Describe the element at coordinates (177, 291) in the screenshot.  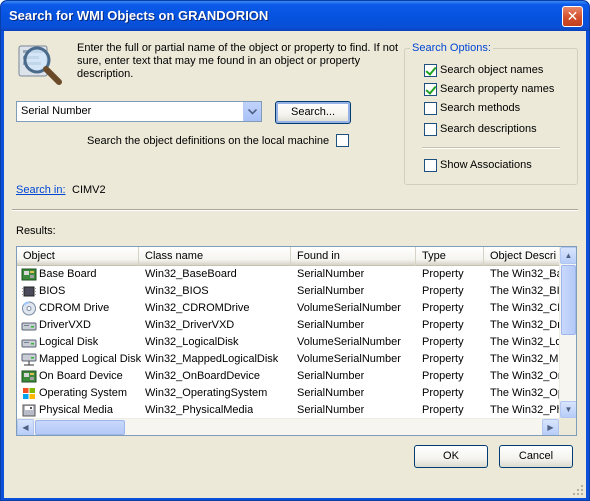
I see `cell-class-name: Win32_BIOS` at that location.